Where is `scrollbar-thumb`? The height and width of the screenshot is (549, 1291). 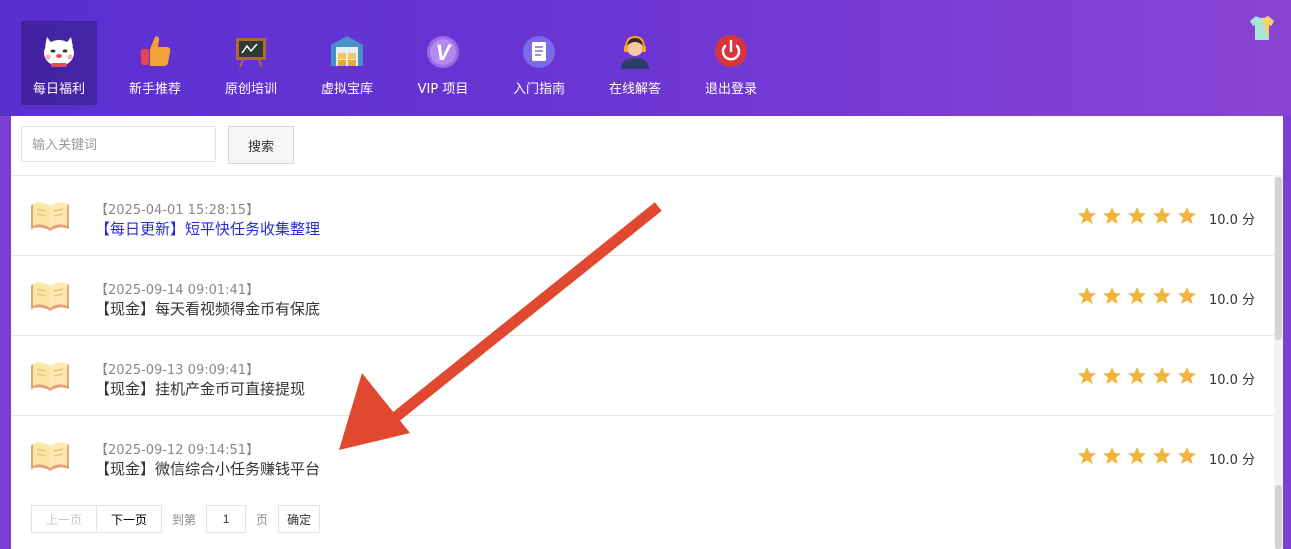 scrollbar-thumb is located at coordinates (1278, 258).